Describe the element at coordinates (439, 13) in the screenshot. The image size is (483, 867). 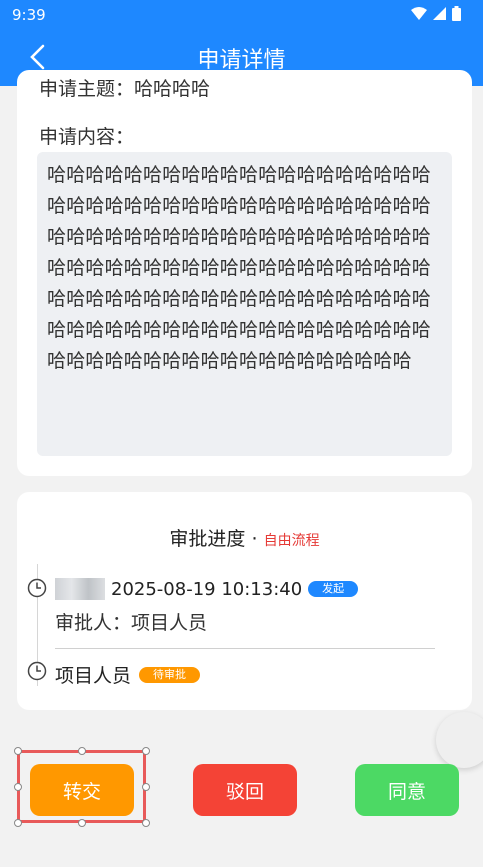
I see `signal-icon` at that location.